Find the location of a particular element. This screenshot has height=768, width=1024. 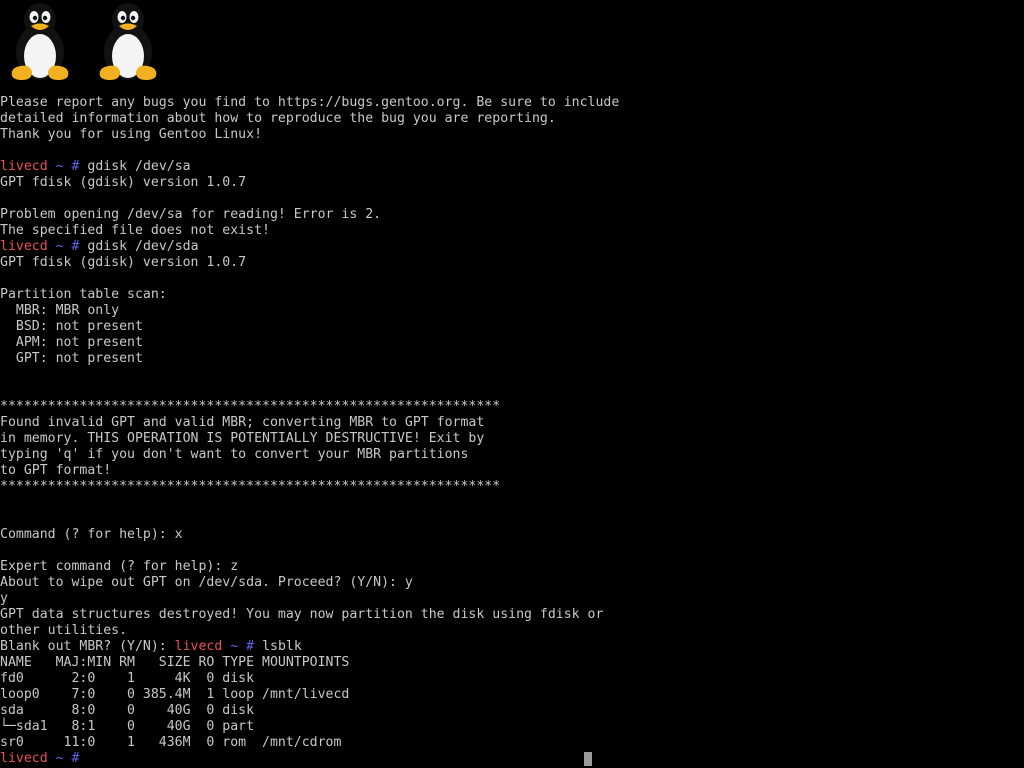

terminal-line: Partition table scan: is located at coordinates (83, 294).